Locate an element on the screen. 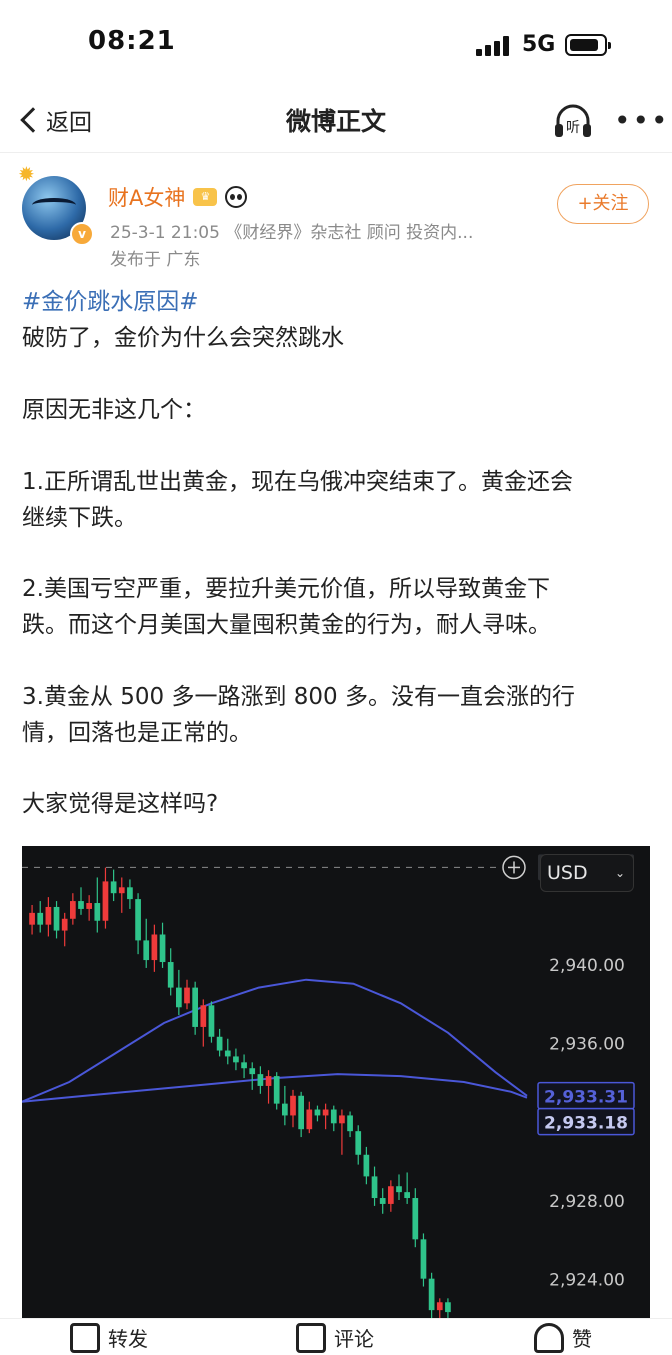 This screenshot has height=1355, width=672. currency-select: USD ⌄ is located at coordinates (587, 873).